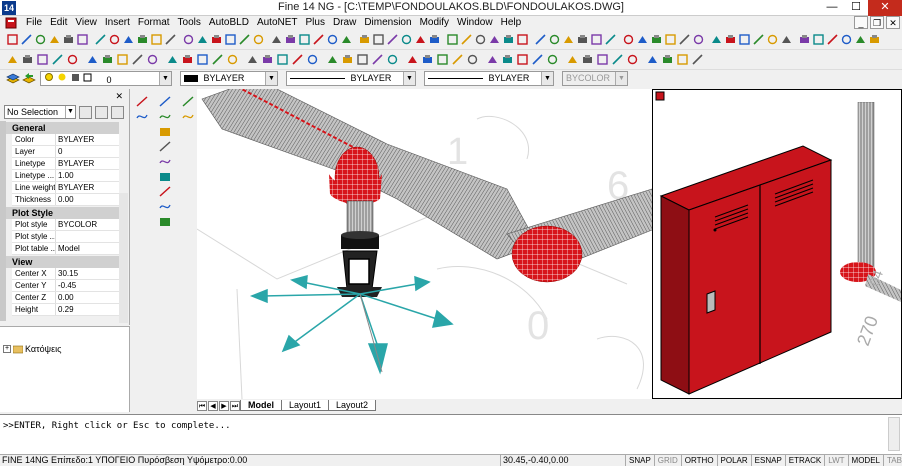  I want to click on menu-insert: Insert, so click(117, 23).